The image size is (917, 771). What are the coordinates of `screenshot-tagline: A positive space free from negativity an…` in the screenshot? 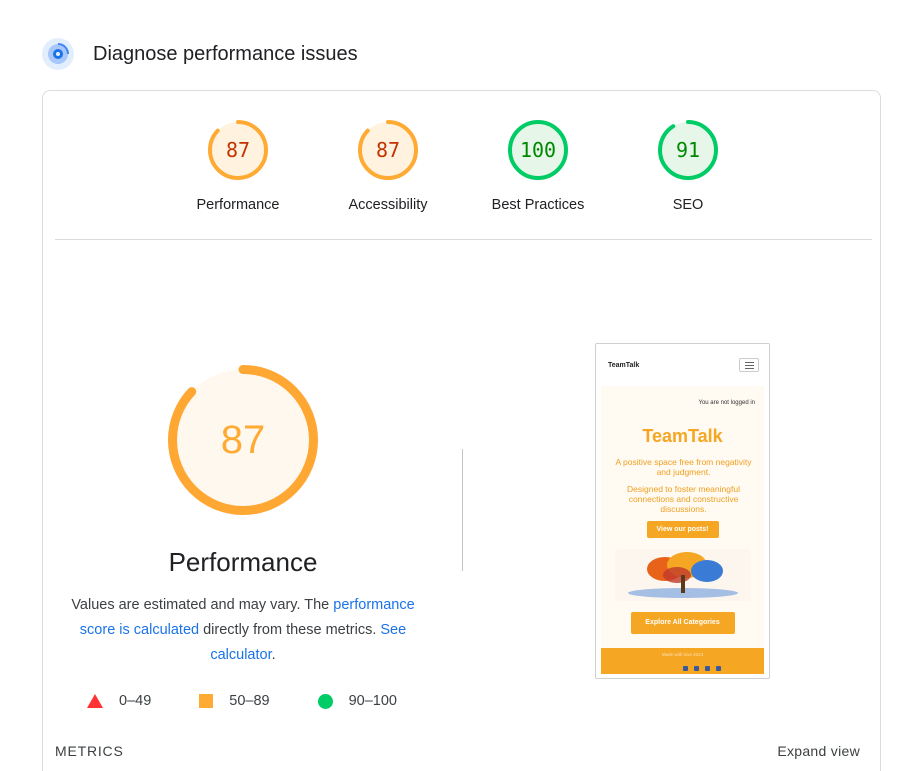 It's located at (683, 467).